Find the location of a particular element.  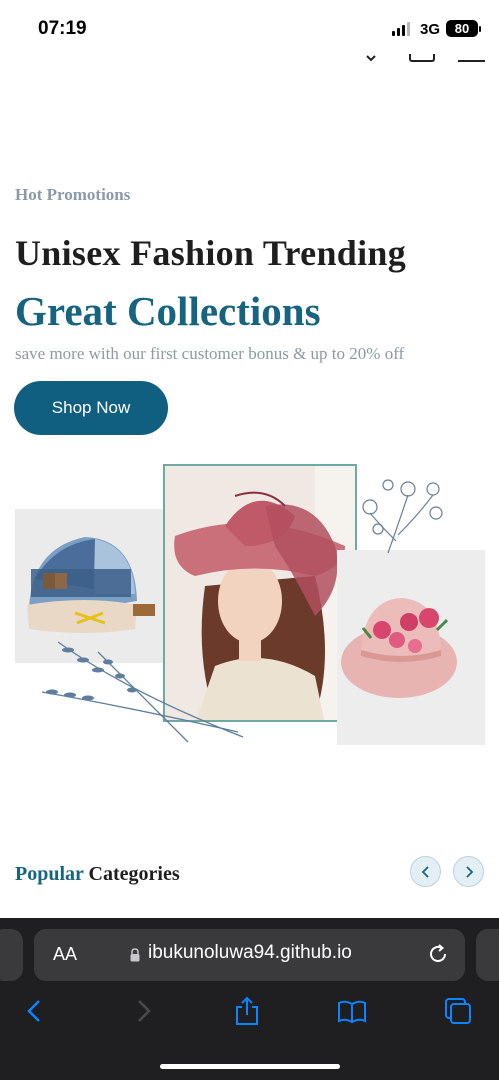

categories-prev-button is located at coordinates (425, 871).